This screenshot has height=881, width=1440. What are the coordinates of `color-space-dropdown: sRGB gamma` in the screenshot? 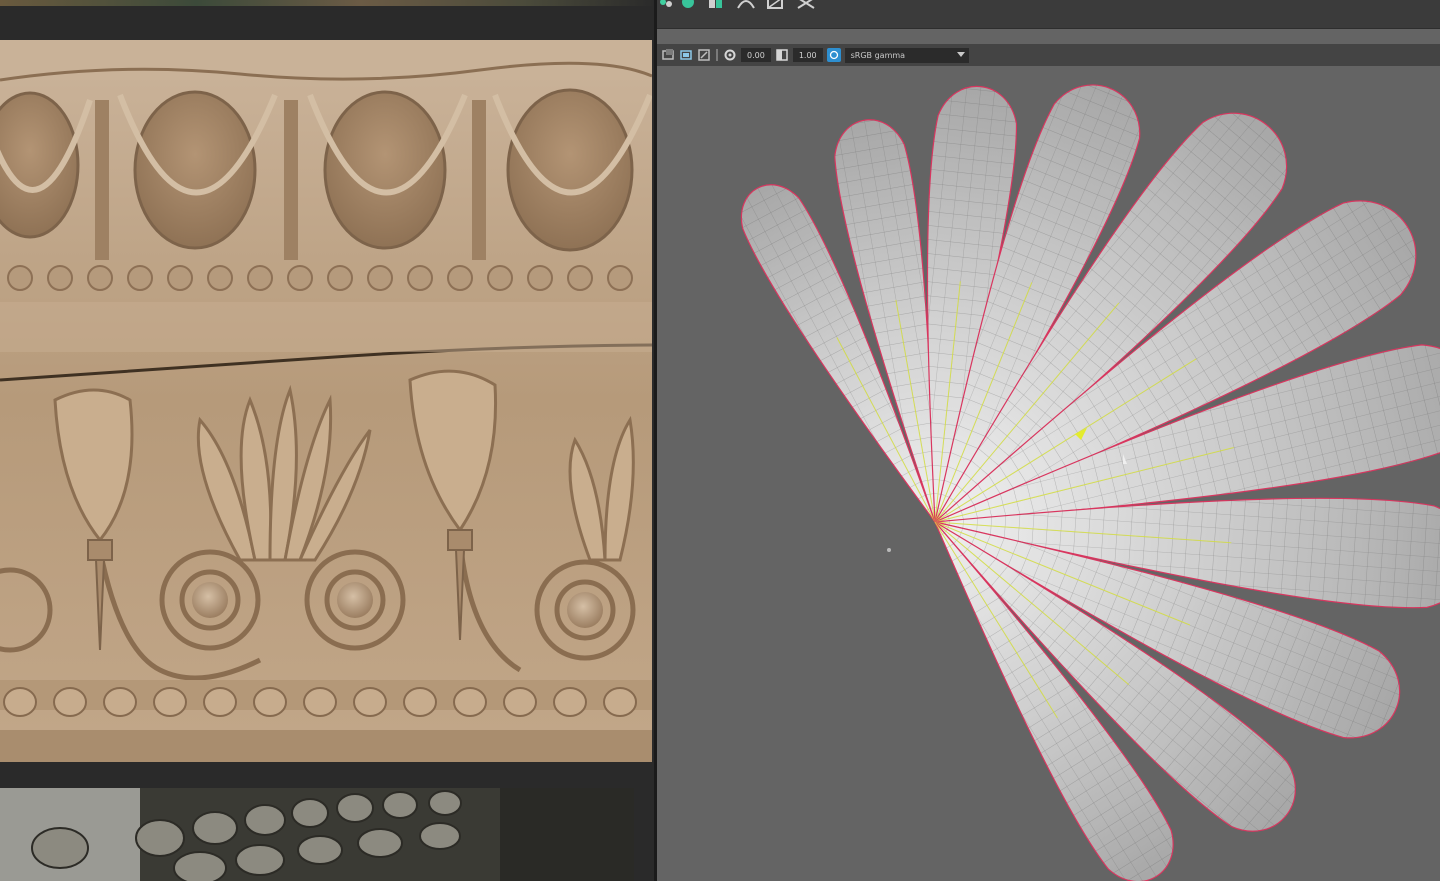 It's located at (906, 55).